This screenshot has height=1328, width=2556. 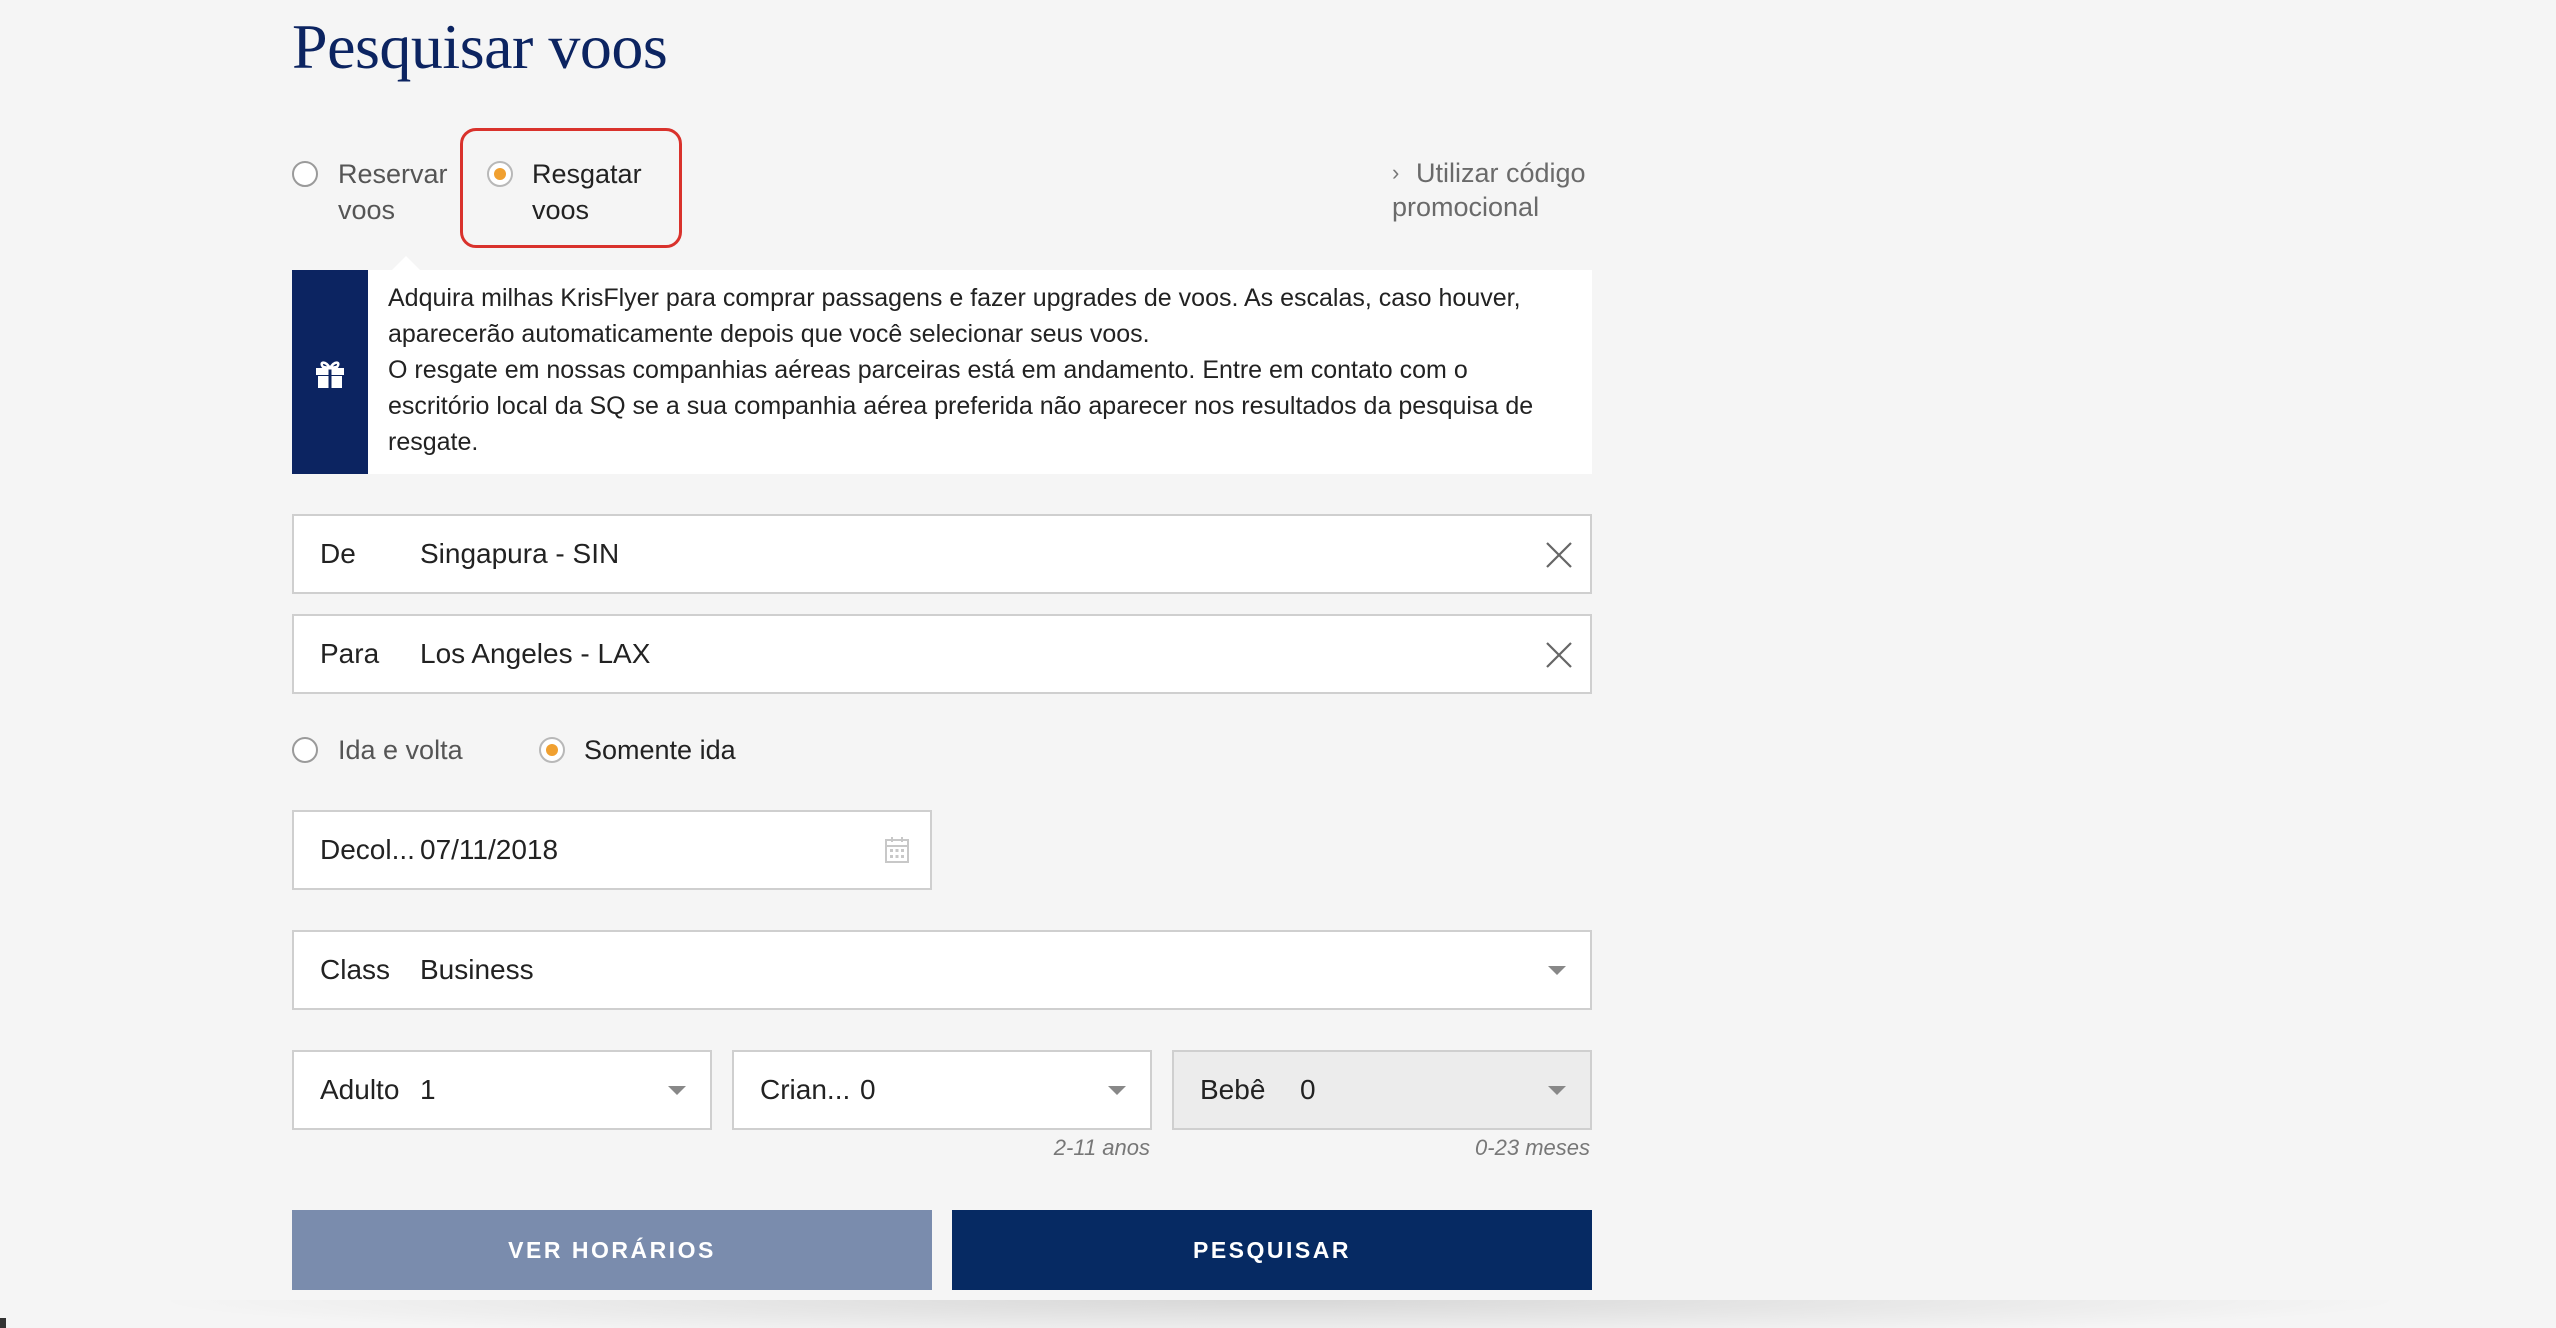 What do you see at coordinates (338, 553) in the screenshot?
I see `from-label: De` at bounding box center [338, 553].